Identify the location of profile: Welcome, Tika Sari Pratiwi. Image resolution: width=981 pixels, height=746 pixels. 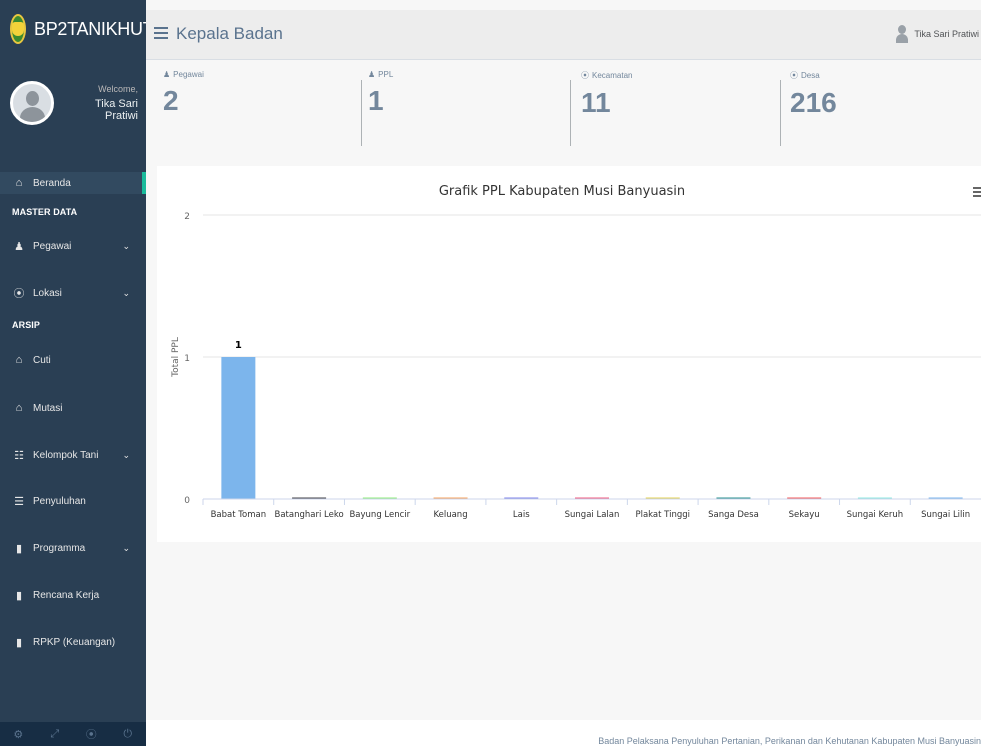
(75, 103).